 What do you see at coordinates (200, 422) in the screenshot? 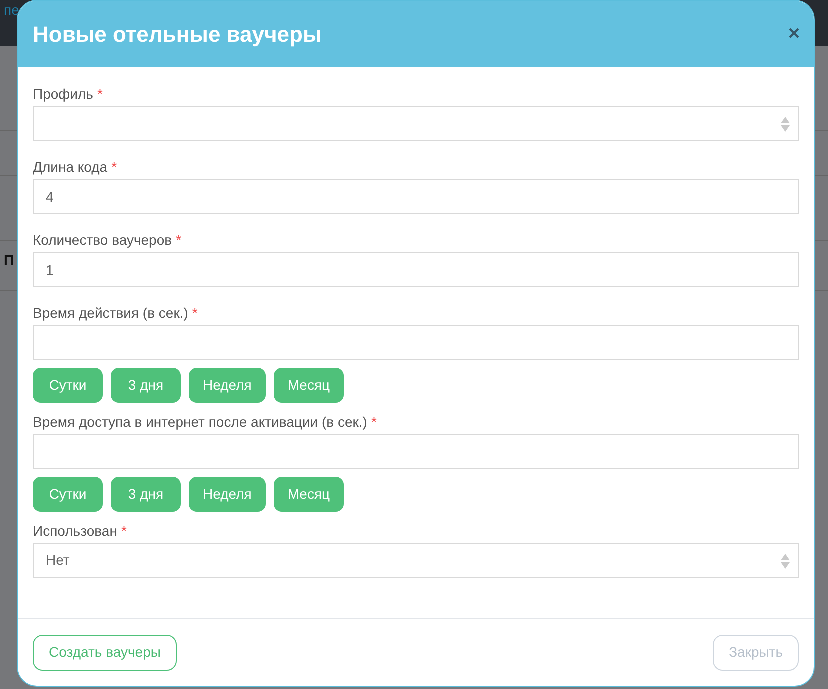
I see `field-label: Время доступа в интернет после активации (в сек.)` at bounding box center [200, 422].